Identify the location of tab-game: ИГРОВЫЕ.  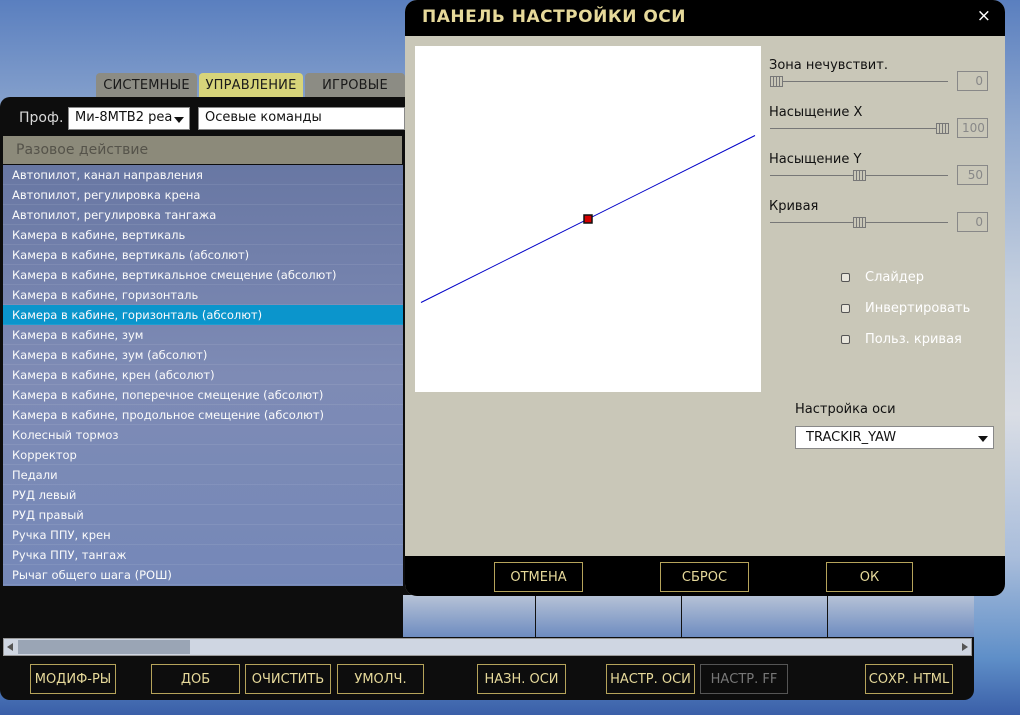
(355, 85).